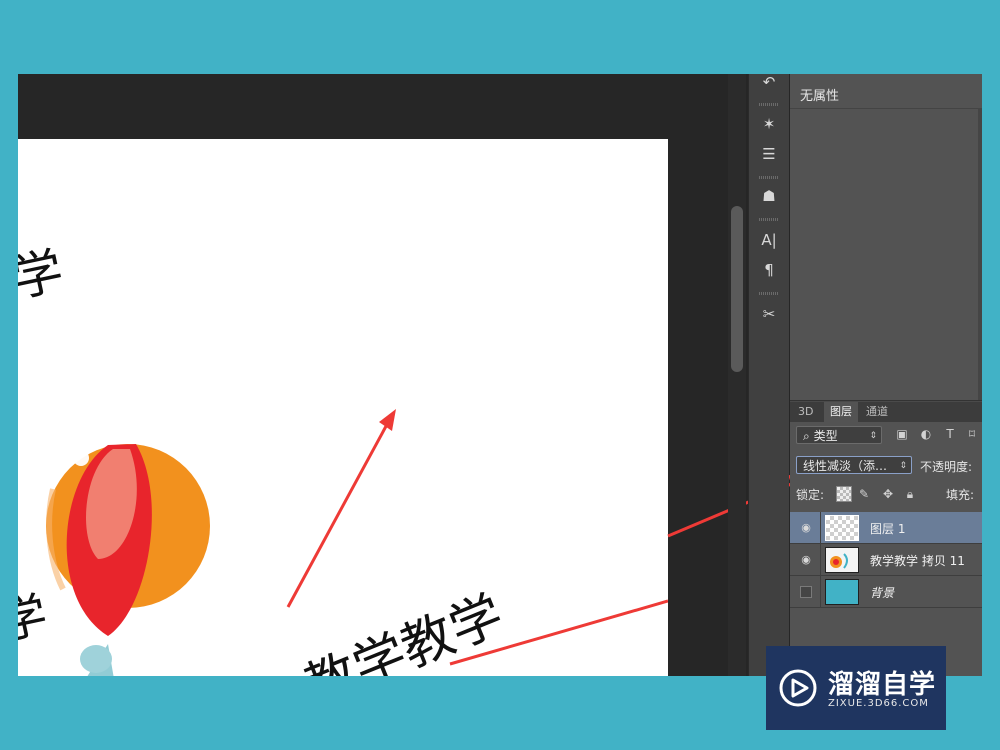 The image size is (1000, 750). I want to click on watermark-logo: 溜溜自学 ZIXUE.3D66.COM, so click(856, 688).